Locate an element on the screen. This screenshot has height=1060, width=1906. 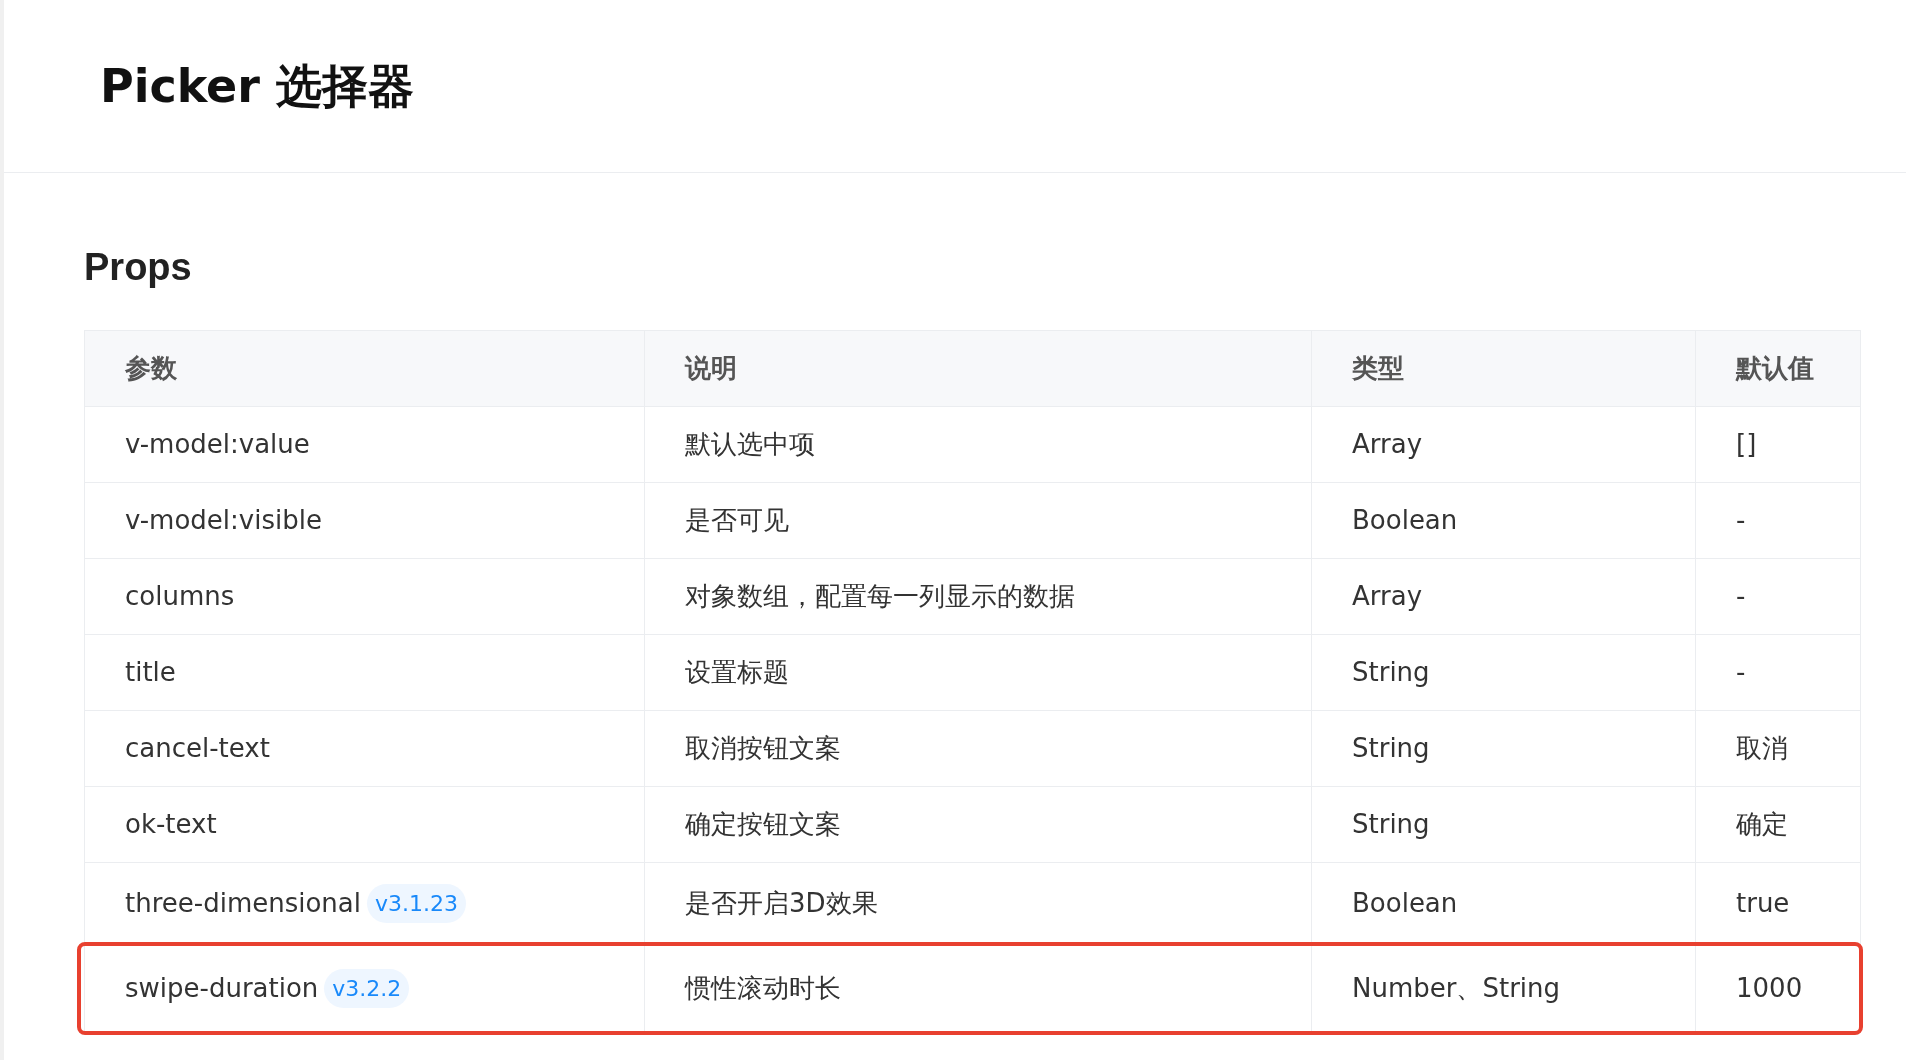
table-cell-text: title is located at coordinates (150, 672).